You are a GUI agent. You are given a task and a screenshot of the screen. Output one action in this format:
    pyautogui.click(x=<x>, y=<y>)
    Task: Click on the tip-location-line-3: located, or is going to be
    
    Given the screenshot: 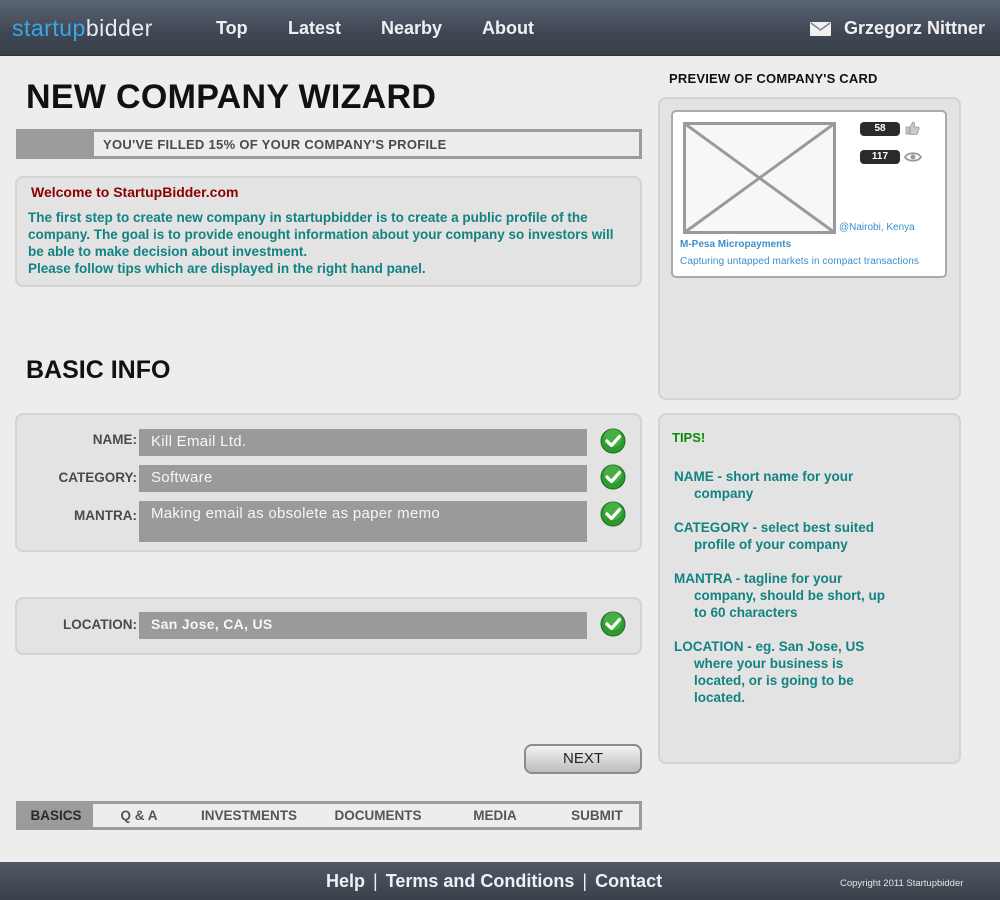 What is the action you would take?
    pyautogui.click(x=774, y=680)
    